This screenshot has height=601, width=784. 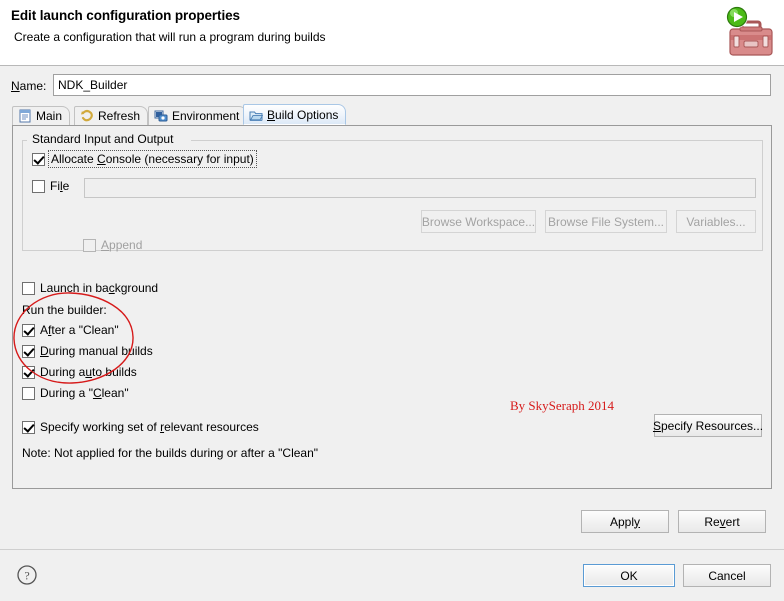 I want to click on name-row: Name:, so click(x=392, y=87).